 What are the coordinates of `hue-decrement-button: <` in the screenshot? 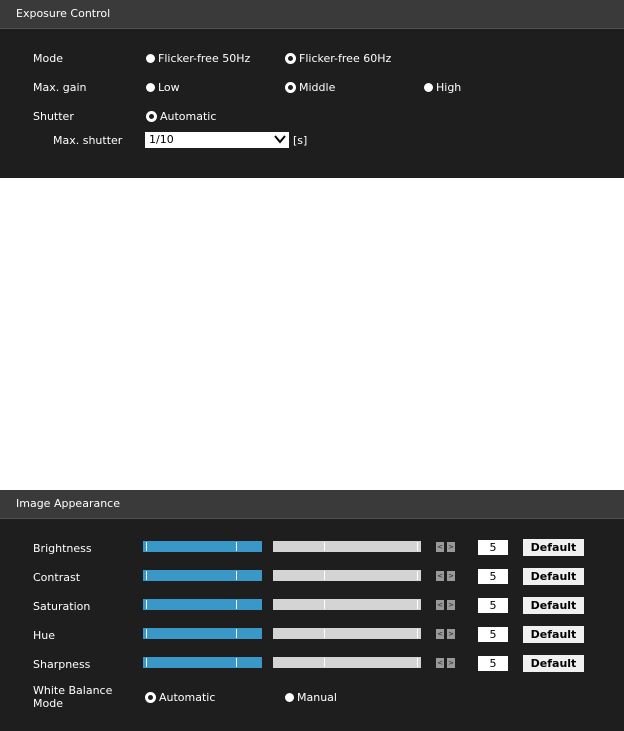 It's located at (440, 634).